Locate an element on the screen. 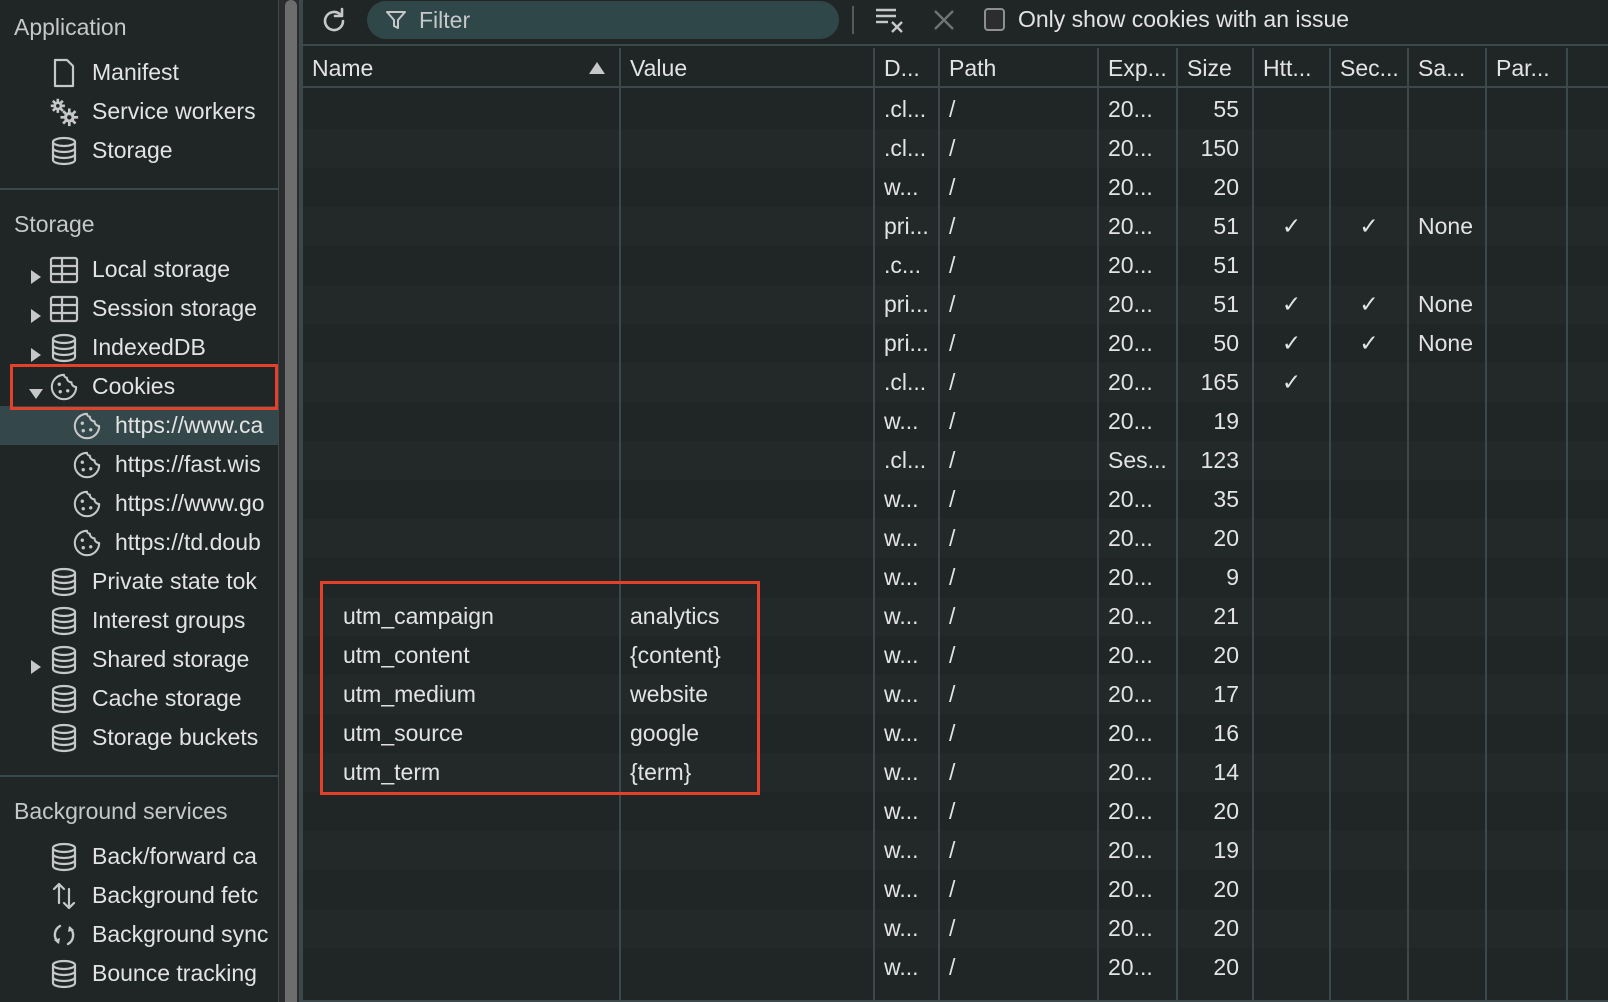 This screenshot has height=1002, width=1608. sidebar-item-background-sync: Background sync is located at coordinates (139, 934).